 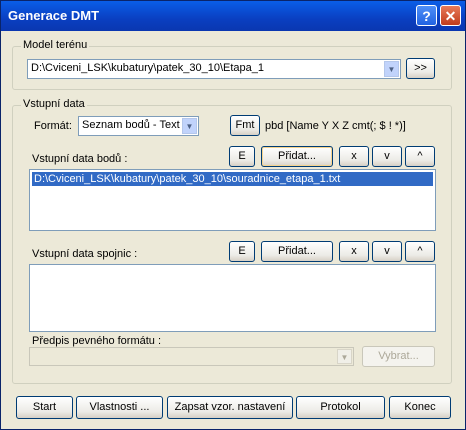 What do you see at coordinates (420, 68) in the screenshot?
I see `model-browse-button: >>` at bounding box center [420, 68].